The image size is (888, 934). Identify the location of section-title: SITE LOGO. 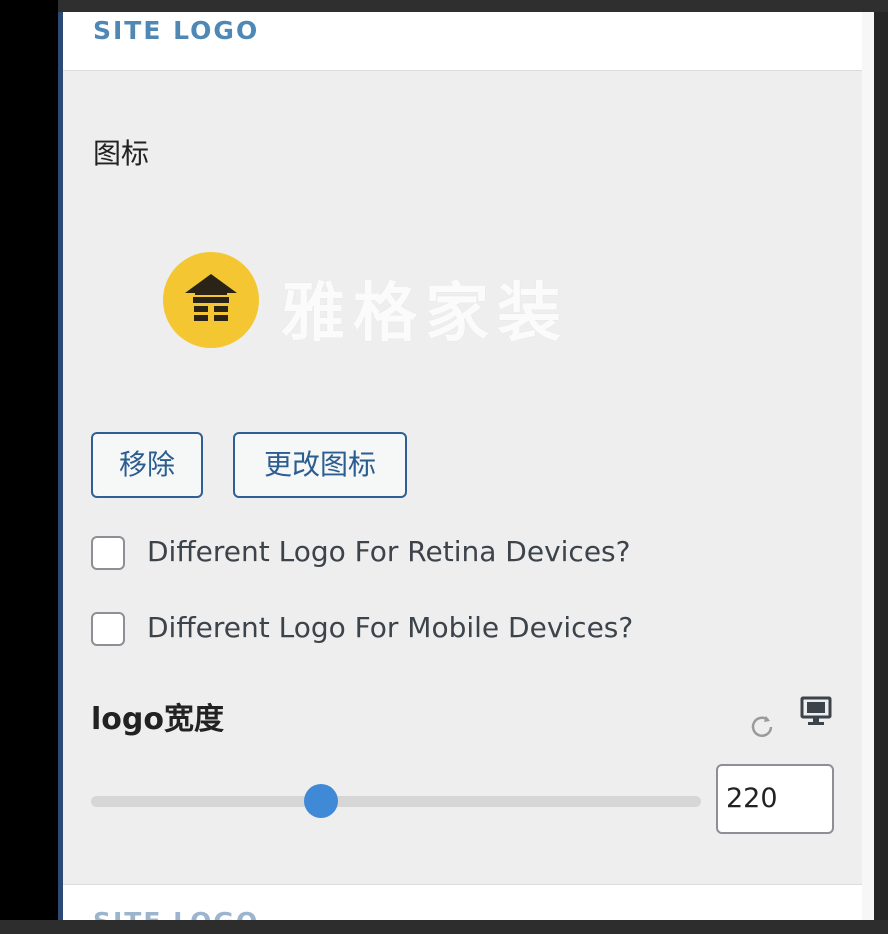
(176, 30).